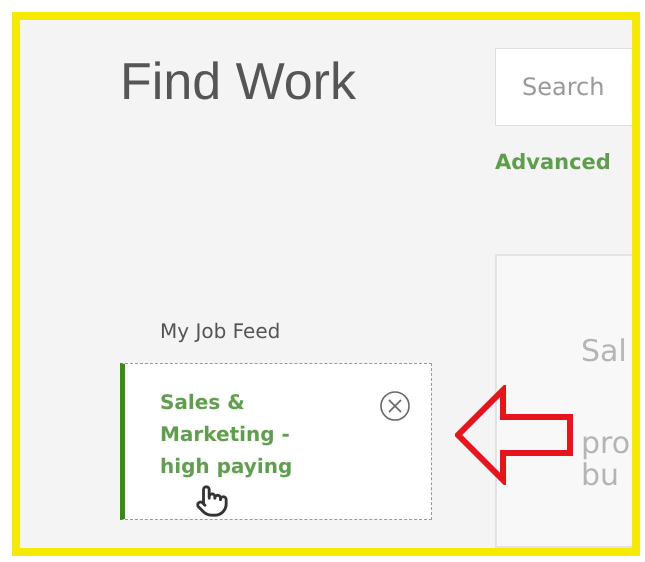 The image size is (645, 562). I want to click on page-title: Find Work, so click(238, 82).